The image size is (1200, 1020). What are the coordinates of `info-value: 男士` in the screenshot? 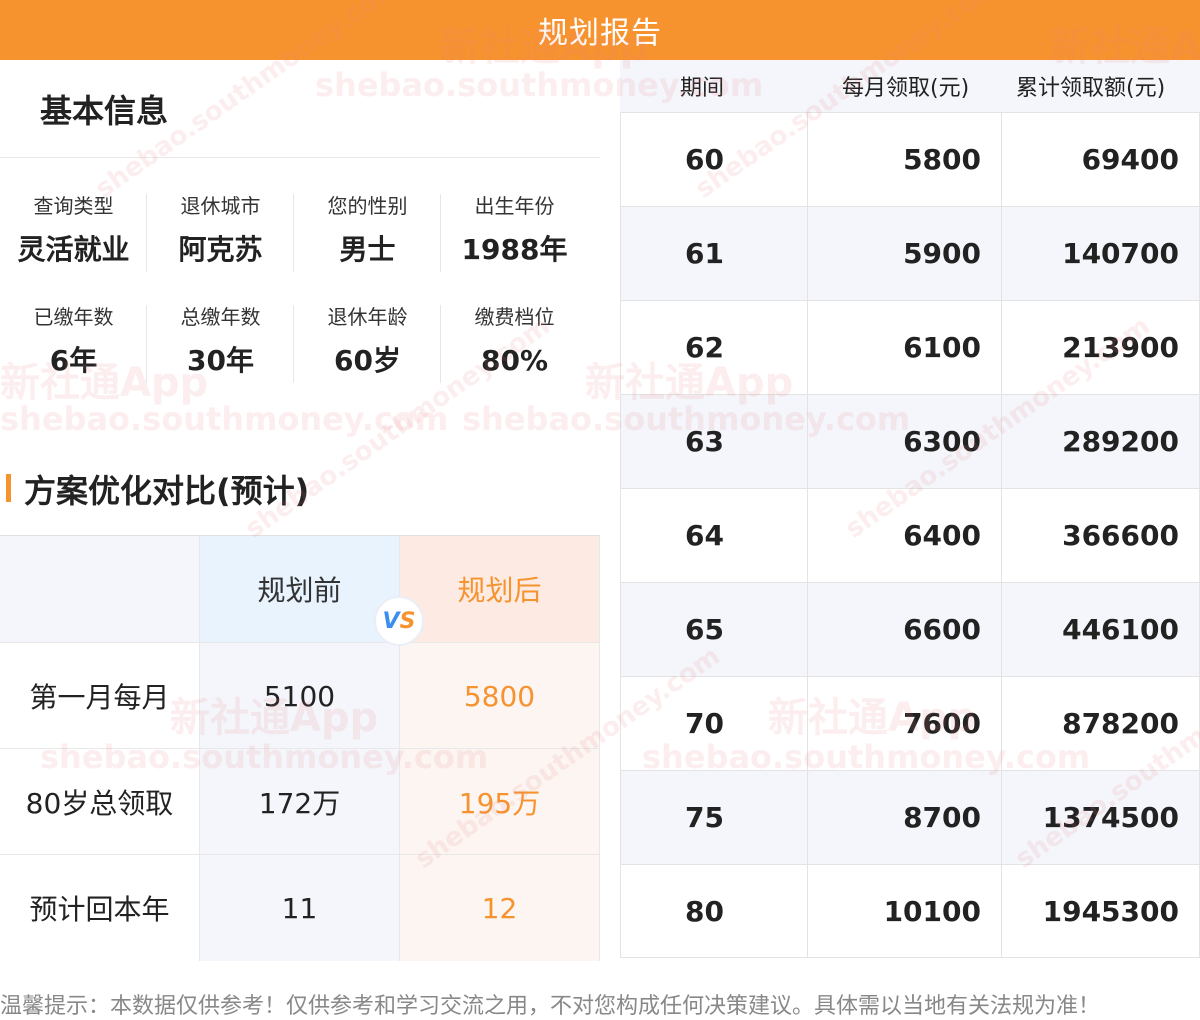 It's located at (367, 249).